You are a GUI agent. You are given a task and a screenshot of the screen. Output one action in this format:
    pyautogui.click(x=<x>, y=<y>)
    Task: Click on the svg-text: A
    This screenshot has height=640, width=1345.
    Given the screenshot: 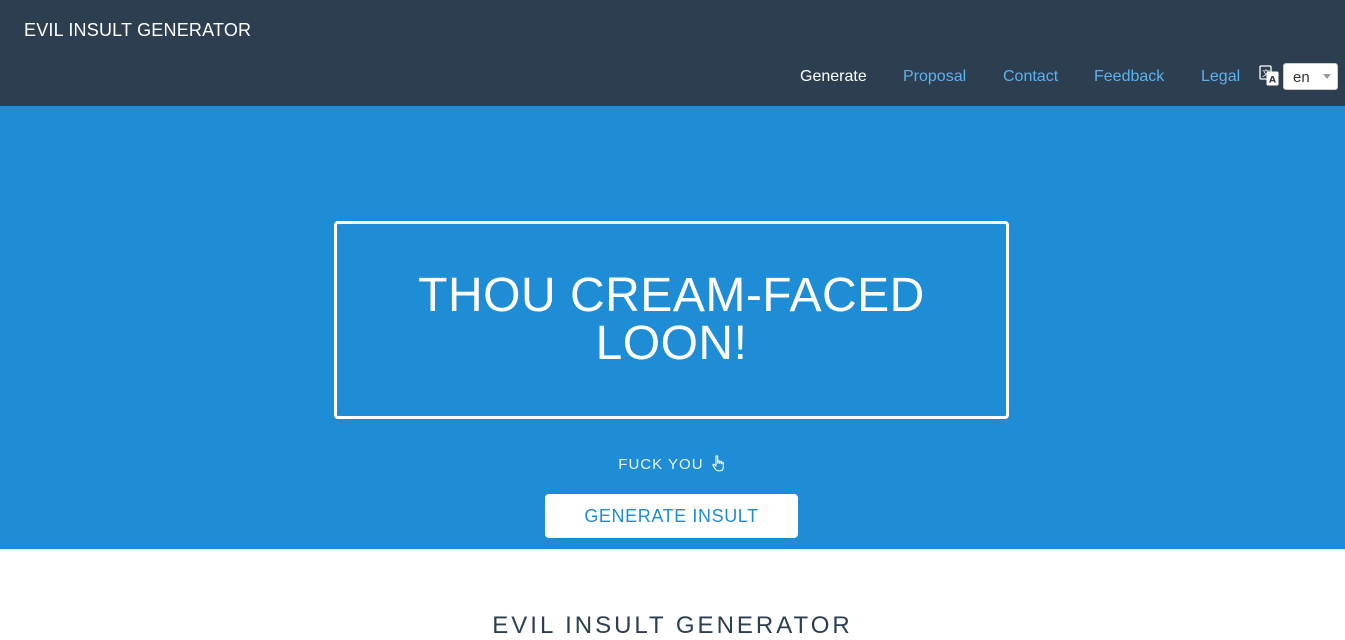 What is the action you would take?
    pyautogui.click(x=1272, y=81)
    